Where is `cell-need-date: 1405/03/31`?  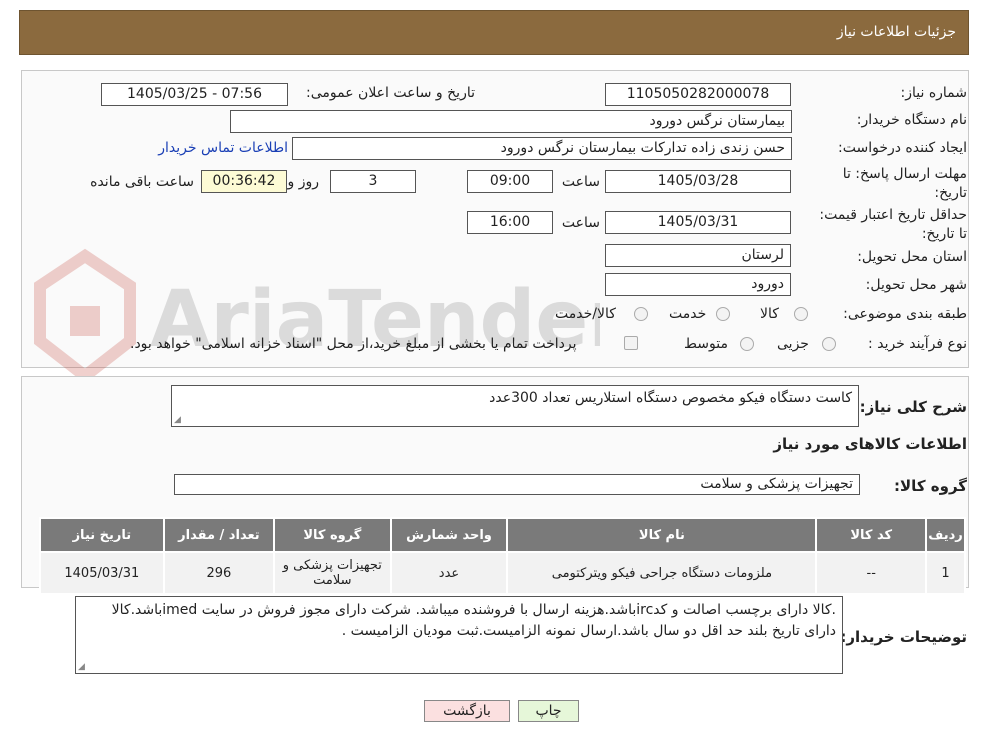 cell-need-date: 1405/03/31 is located at coordinates (102, 573).